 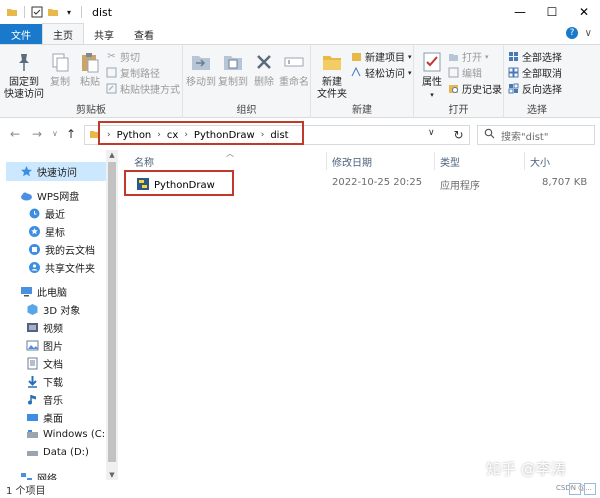 What do you see at coordinates (478, 161) in the screenshot?
I see `column-header-type: 类型` at bounding box center [478, 161].